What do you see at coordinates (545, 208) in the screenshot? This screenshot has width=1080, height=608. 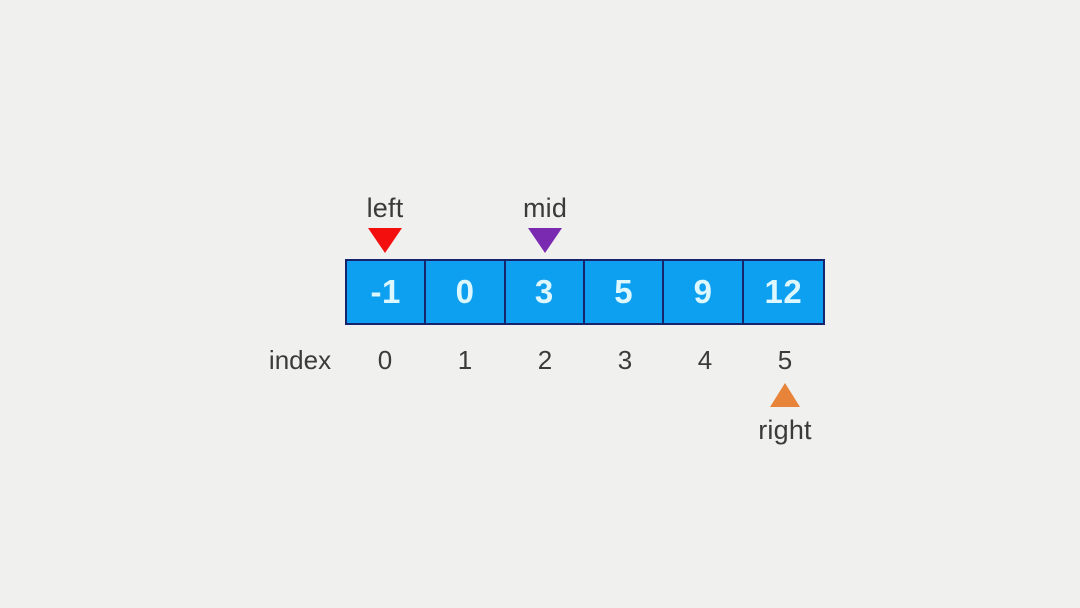 I see `pointer-label-mid: mid` at bounding box center [545, 208].